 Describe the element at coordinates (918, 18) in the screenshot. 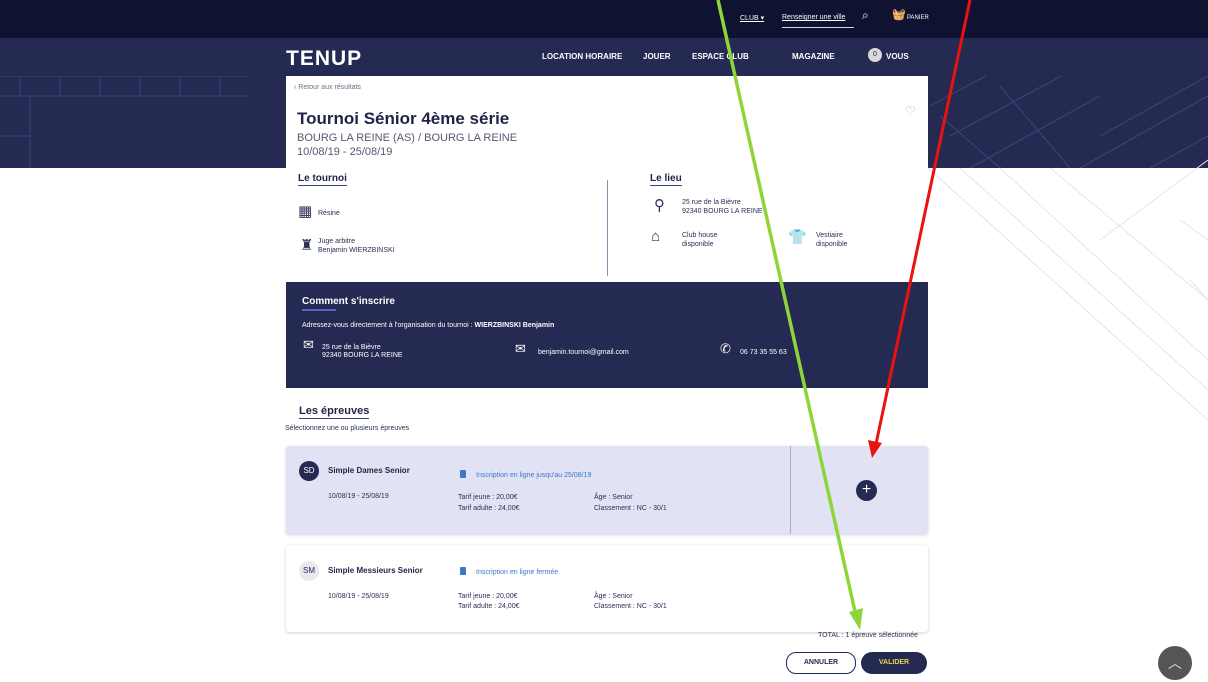

I see `panier-link: PANIER` at that location.